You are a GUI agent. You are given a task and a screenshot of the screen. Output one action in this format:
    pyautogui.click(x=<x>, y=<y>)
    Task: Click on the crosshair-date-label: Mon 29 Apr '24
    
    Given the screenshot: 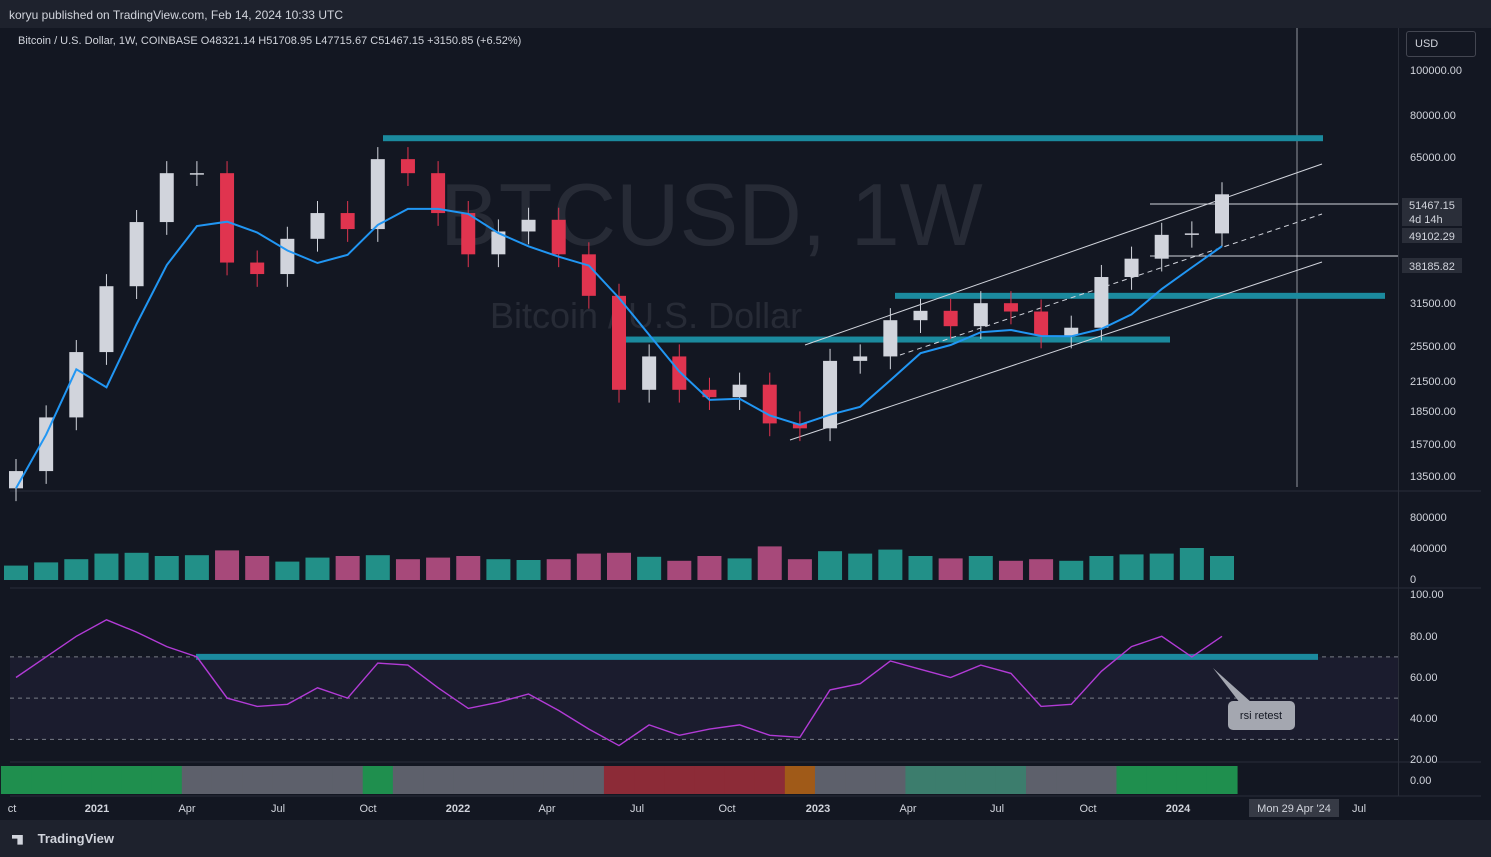 What is the action you would take?
    pyautogui.click(x=1294, y=809)
    